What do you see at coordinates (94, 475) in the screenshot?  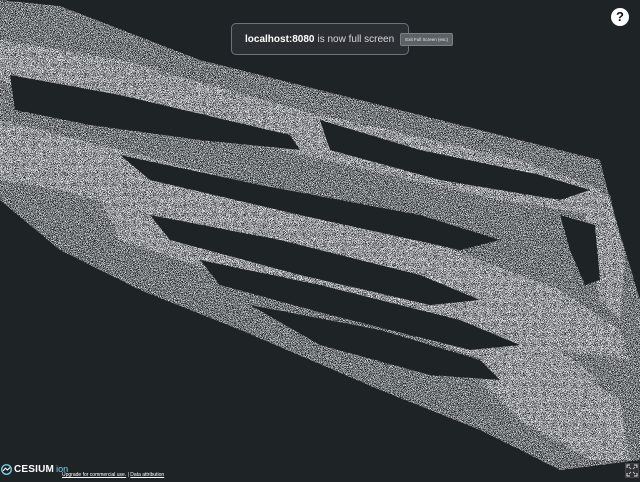 I see `upgrade-link: Upgrade for commercial use.` at bounding box center [94, 475].